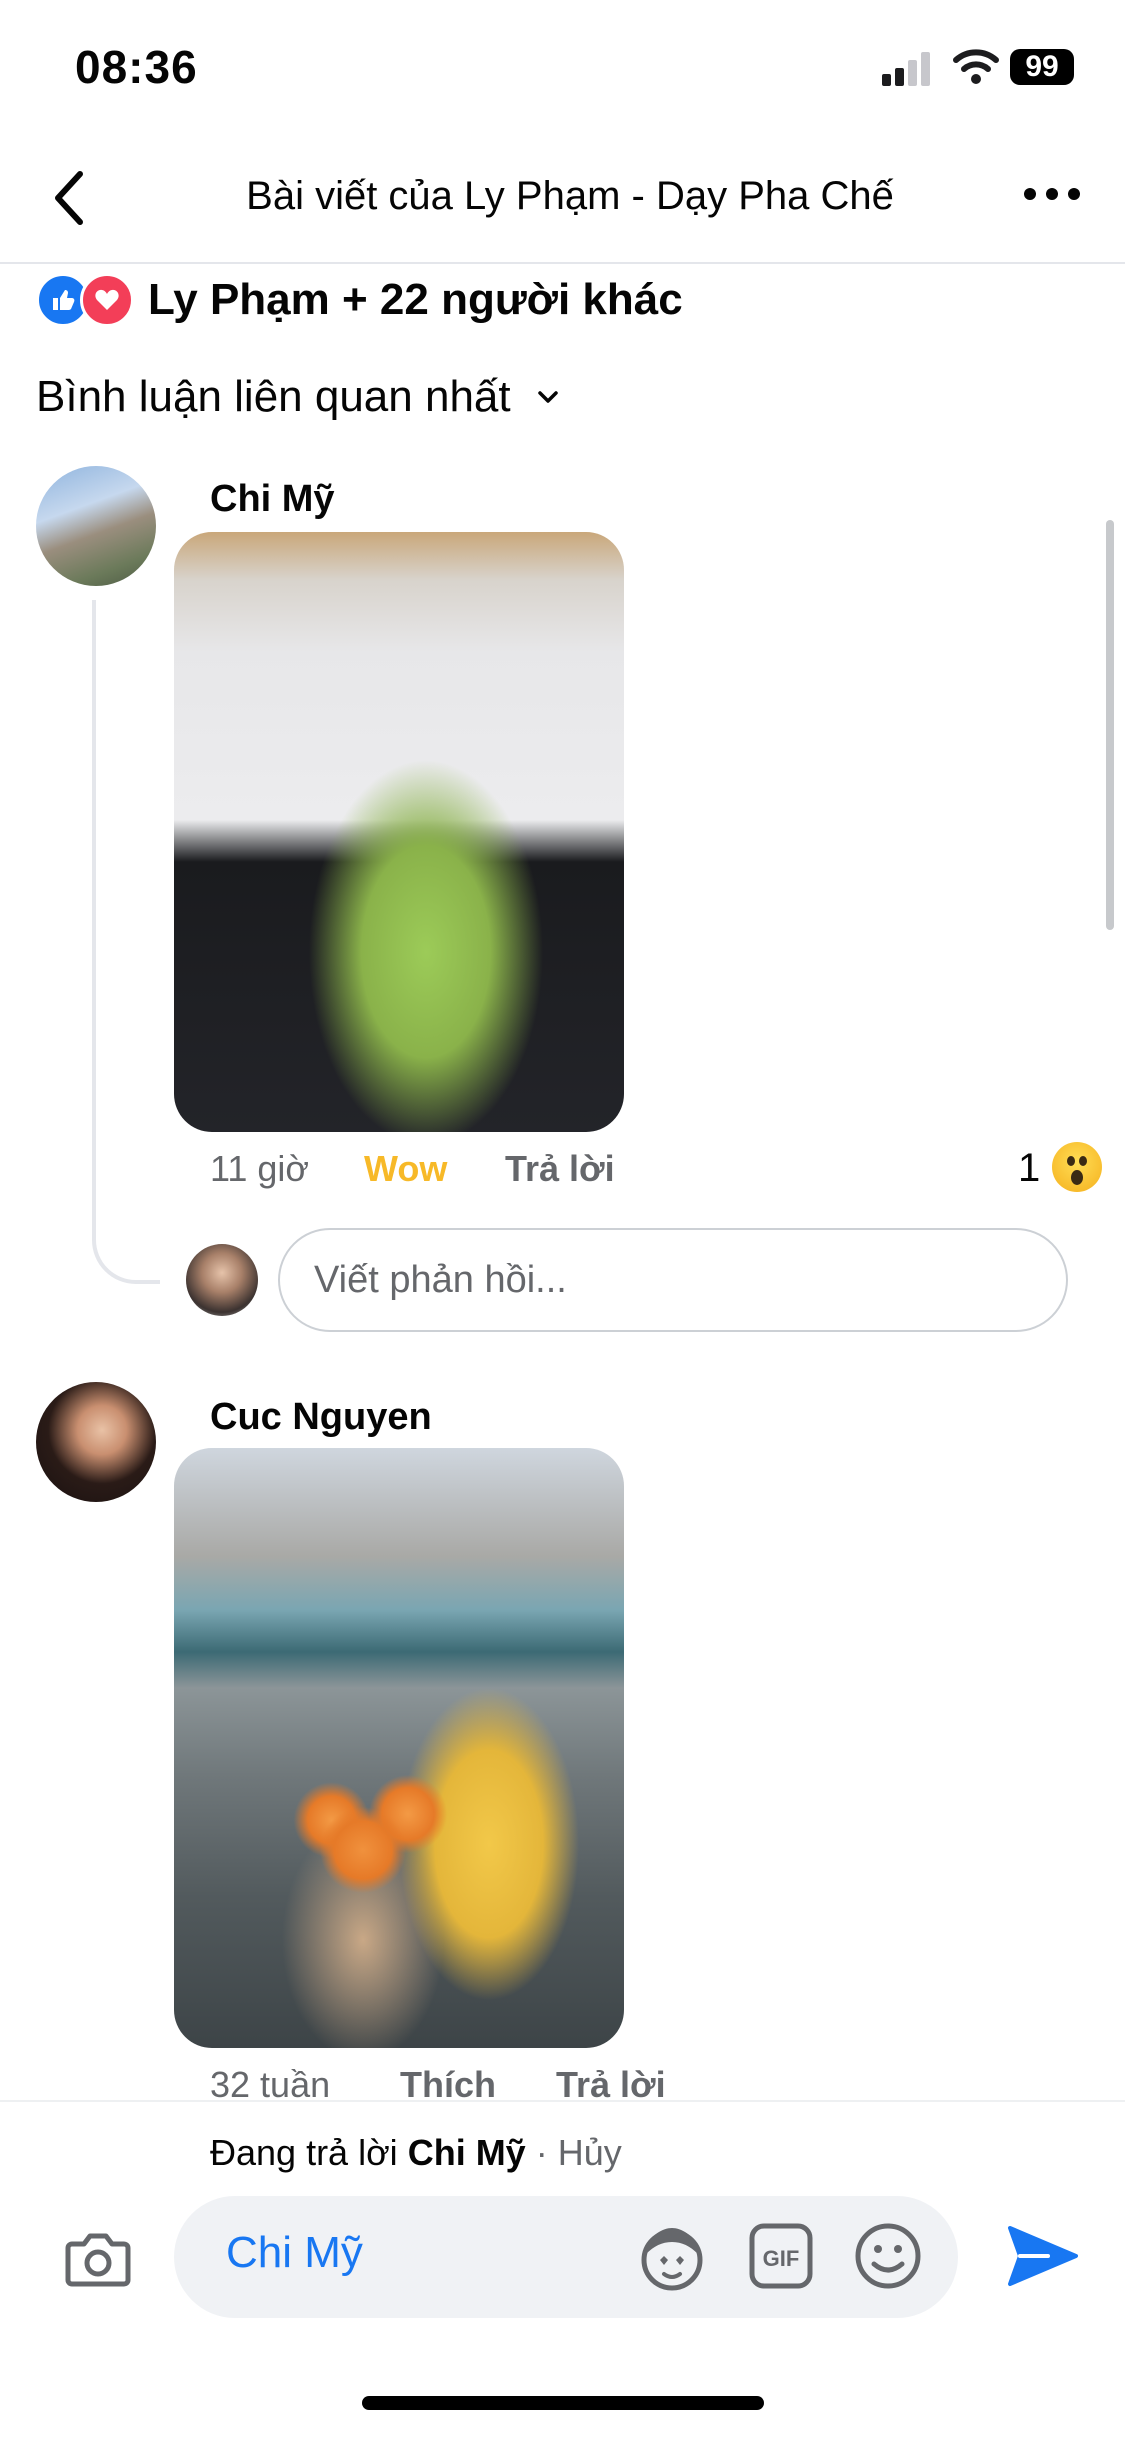 The image size is (1125, 2438). Describe the element at coordinates (272, 499) in the screenshot. I see `commenter-name: Chi Mỹ` at that location.